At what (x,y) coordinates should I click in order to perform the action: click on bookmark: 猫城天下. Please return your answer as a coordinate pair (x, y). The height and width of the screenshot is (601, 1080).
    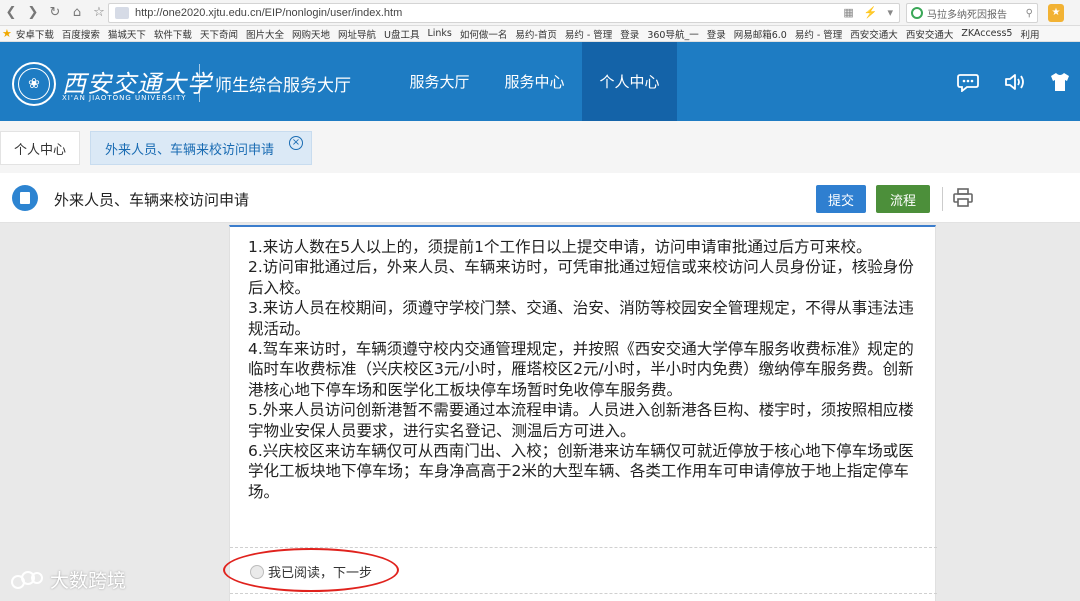
    Looking at the image, I should click on (127, 34).